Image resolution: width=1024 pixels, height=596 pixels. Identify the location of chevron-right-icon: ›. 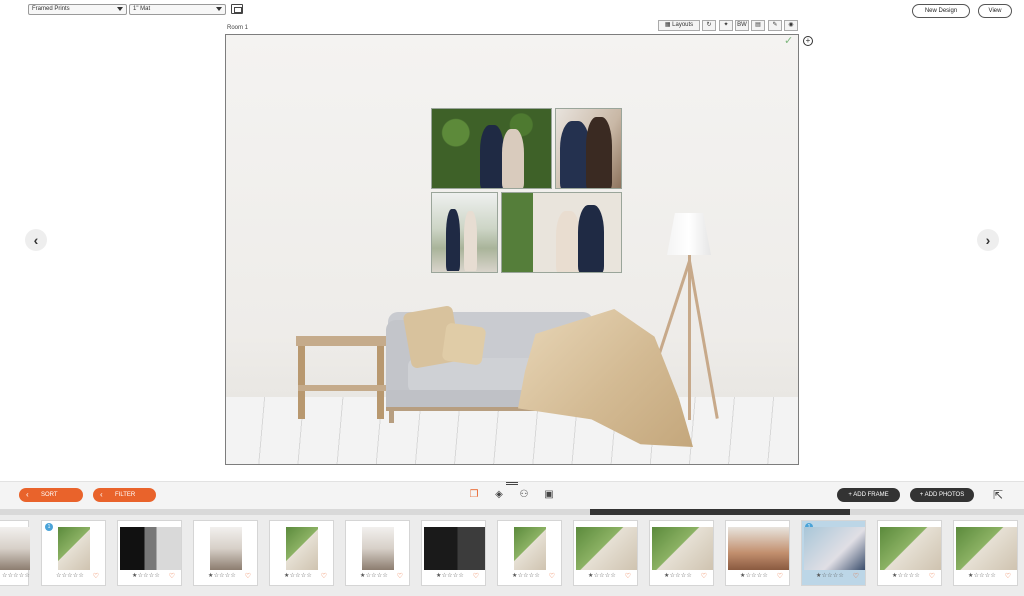
(988, 240).